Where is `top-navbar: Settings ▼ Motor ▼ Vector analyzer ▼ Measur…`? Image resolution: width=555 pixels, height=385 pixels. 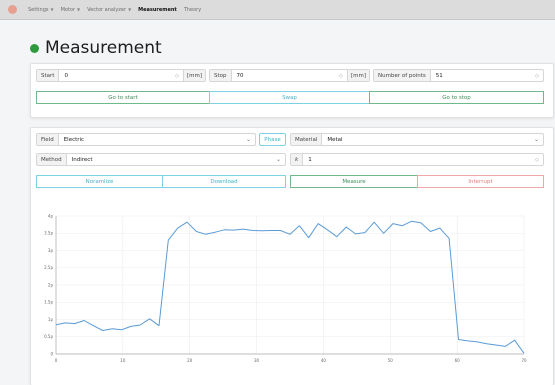 top-navbar: Settings ▼ Motor ▼ Vector analyzer ▼ Measur… is located at coordinates (277, 10).